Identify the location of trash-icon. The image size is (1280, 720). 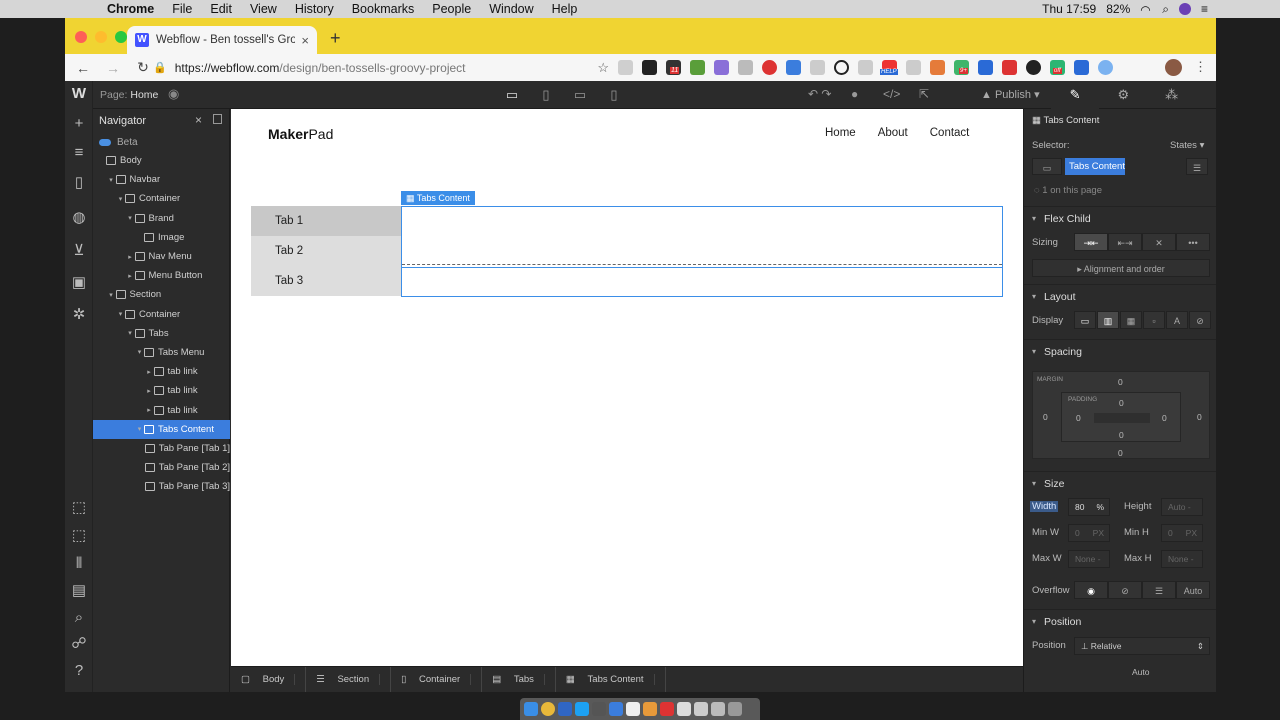
(735, 709).